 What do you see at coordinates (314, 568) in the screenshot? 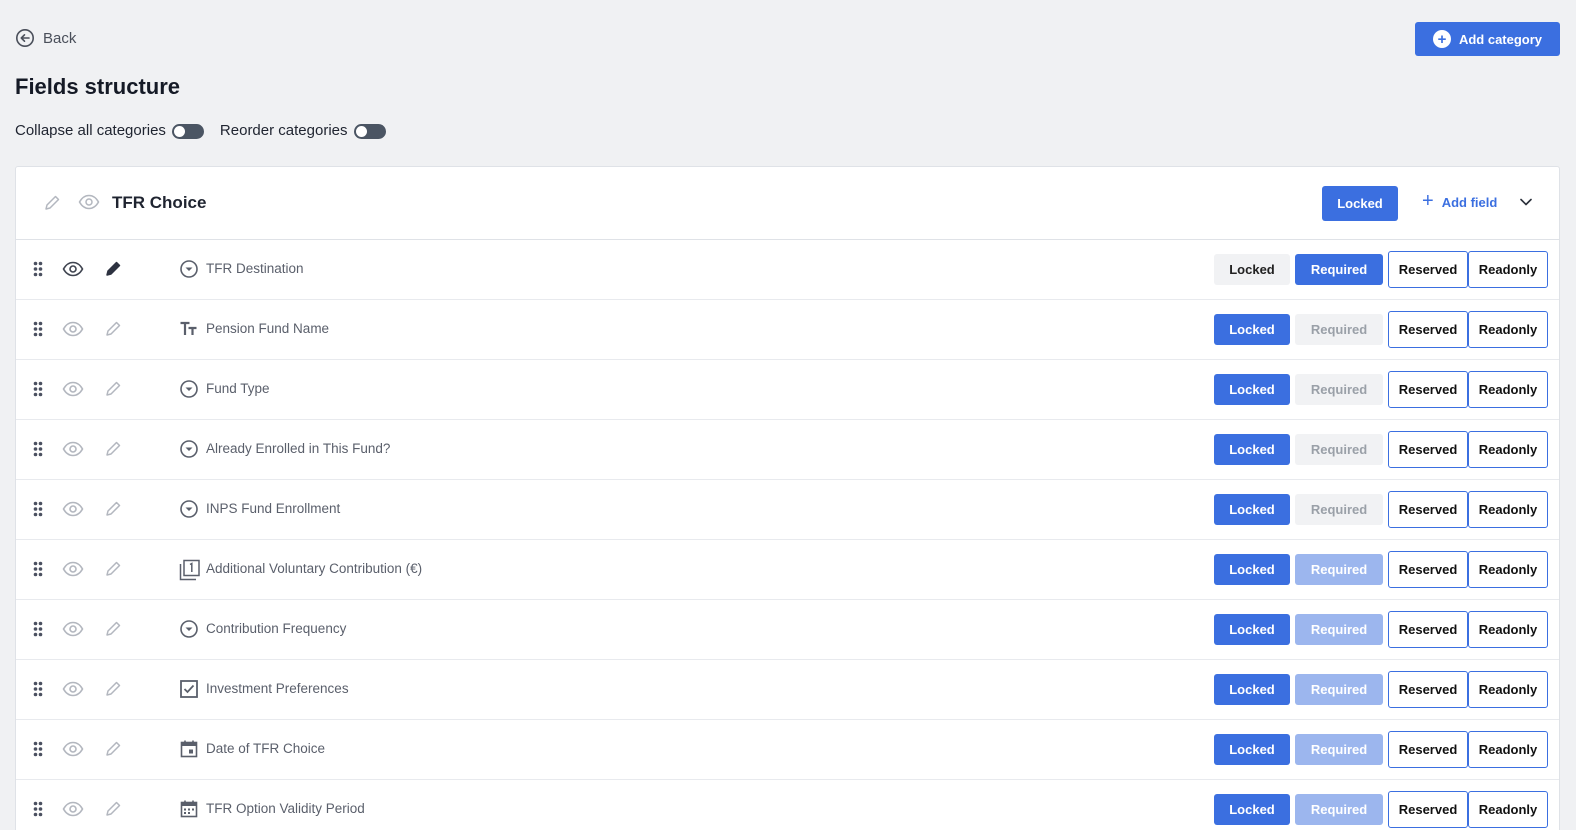
I see `field-name: Additional Voluntary Contribution (€)` at bounding box center [314, 568].